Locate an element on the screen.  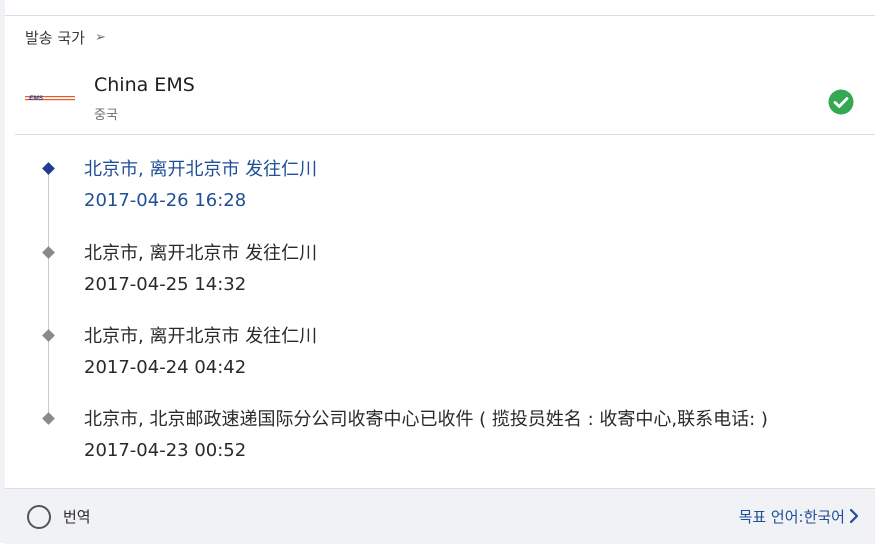
check-circle-icon is located at coordinates (841, 102).